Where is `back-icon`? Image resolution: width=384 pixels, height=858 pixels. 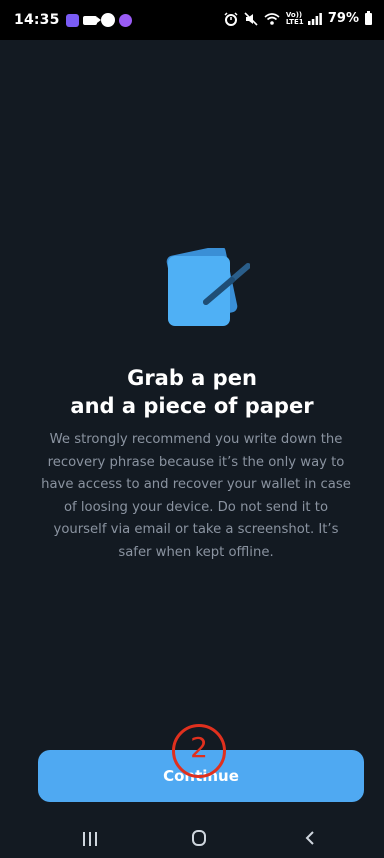 back-icon is located at coordinates (310, 838).